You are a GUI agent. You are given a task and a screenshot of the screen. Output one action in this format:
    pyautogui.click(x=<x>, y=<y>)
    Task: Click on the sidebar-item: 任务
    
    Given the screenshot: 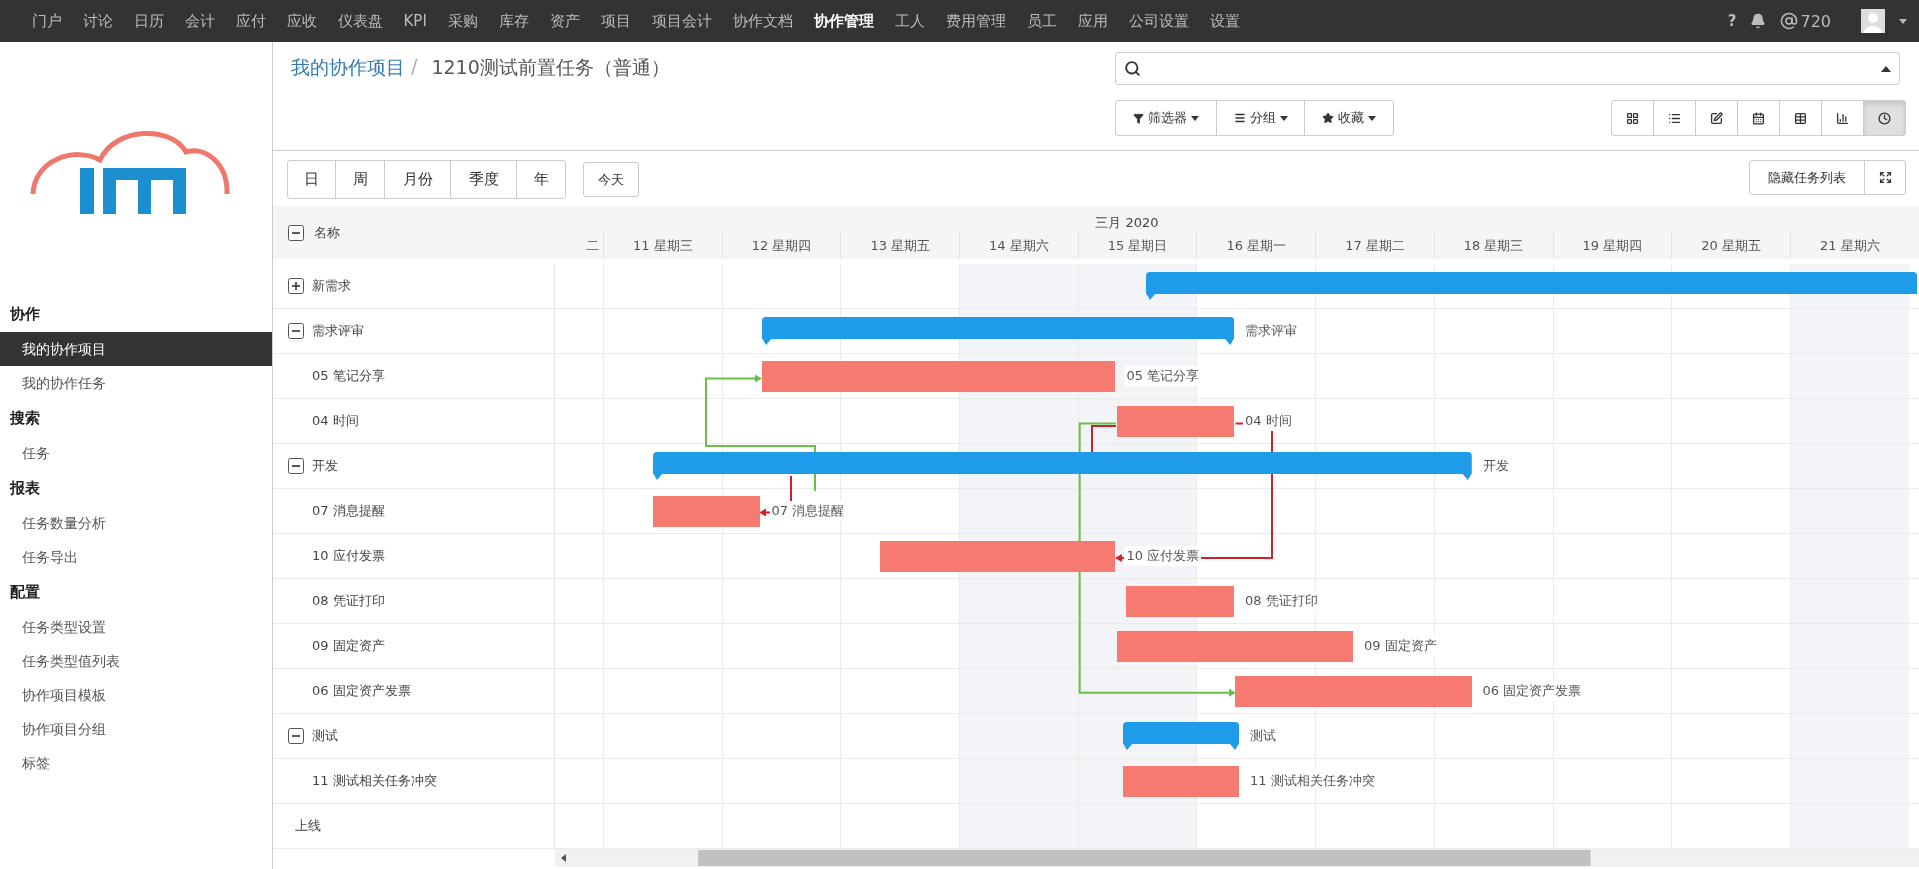 What is the action you would take?
    pyautogui.click(x=136, y=453)
    